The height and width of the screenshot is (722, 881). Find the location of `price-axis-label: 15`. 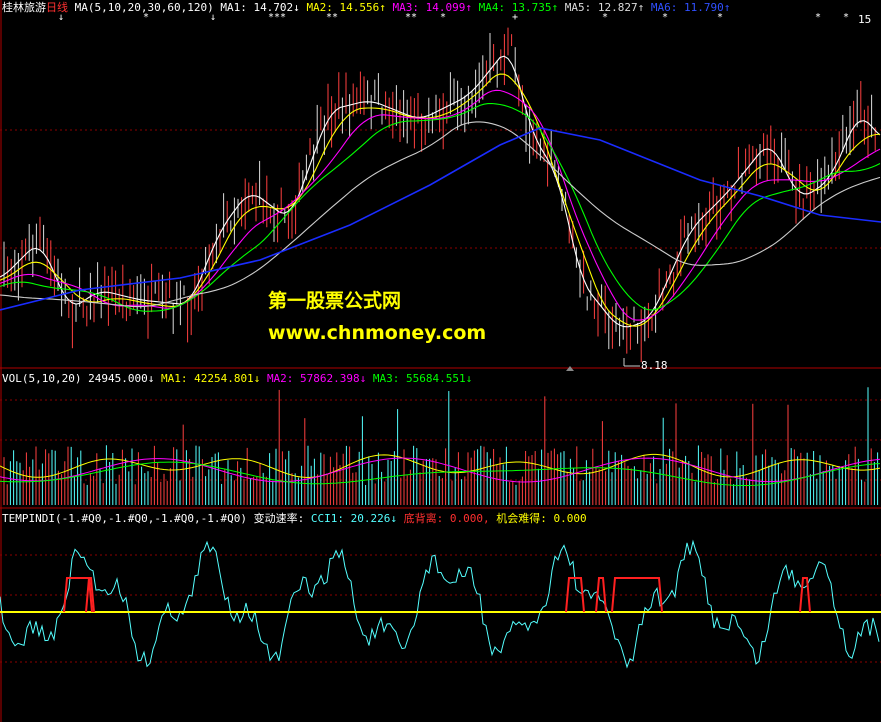

price-axis-label: 15 is located at coordinates (865, 19).